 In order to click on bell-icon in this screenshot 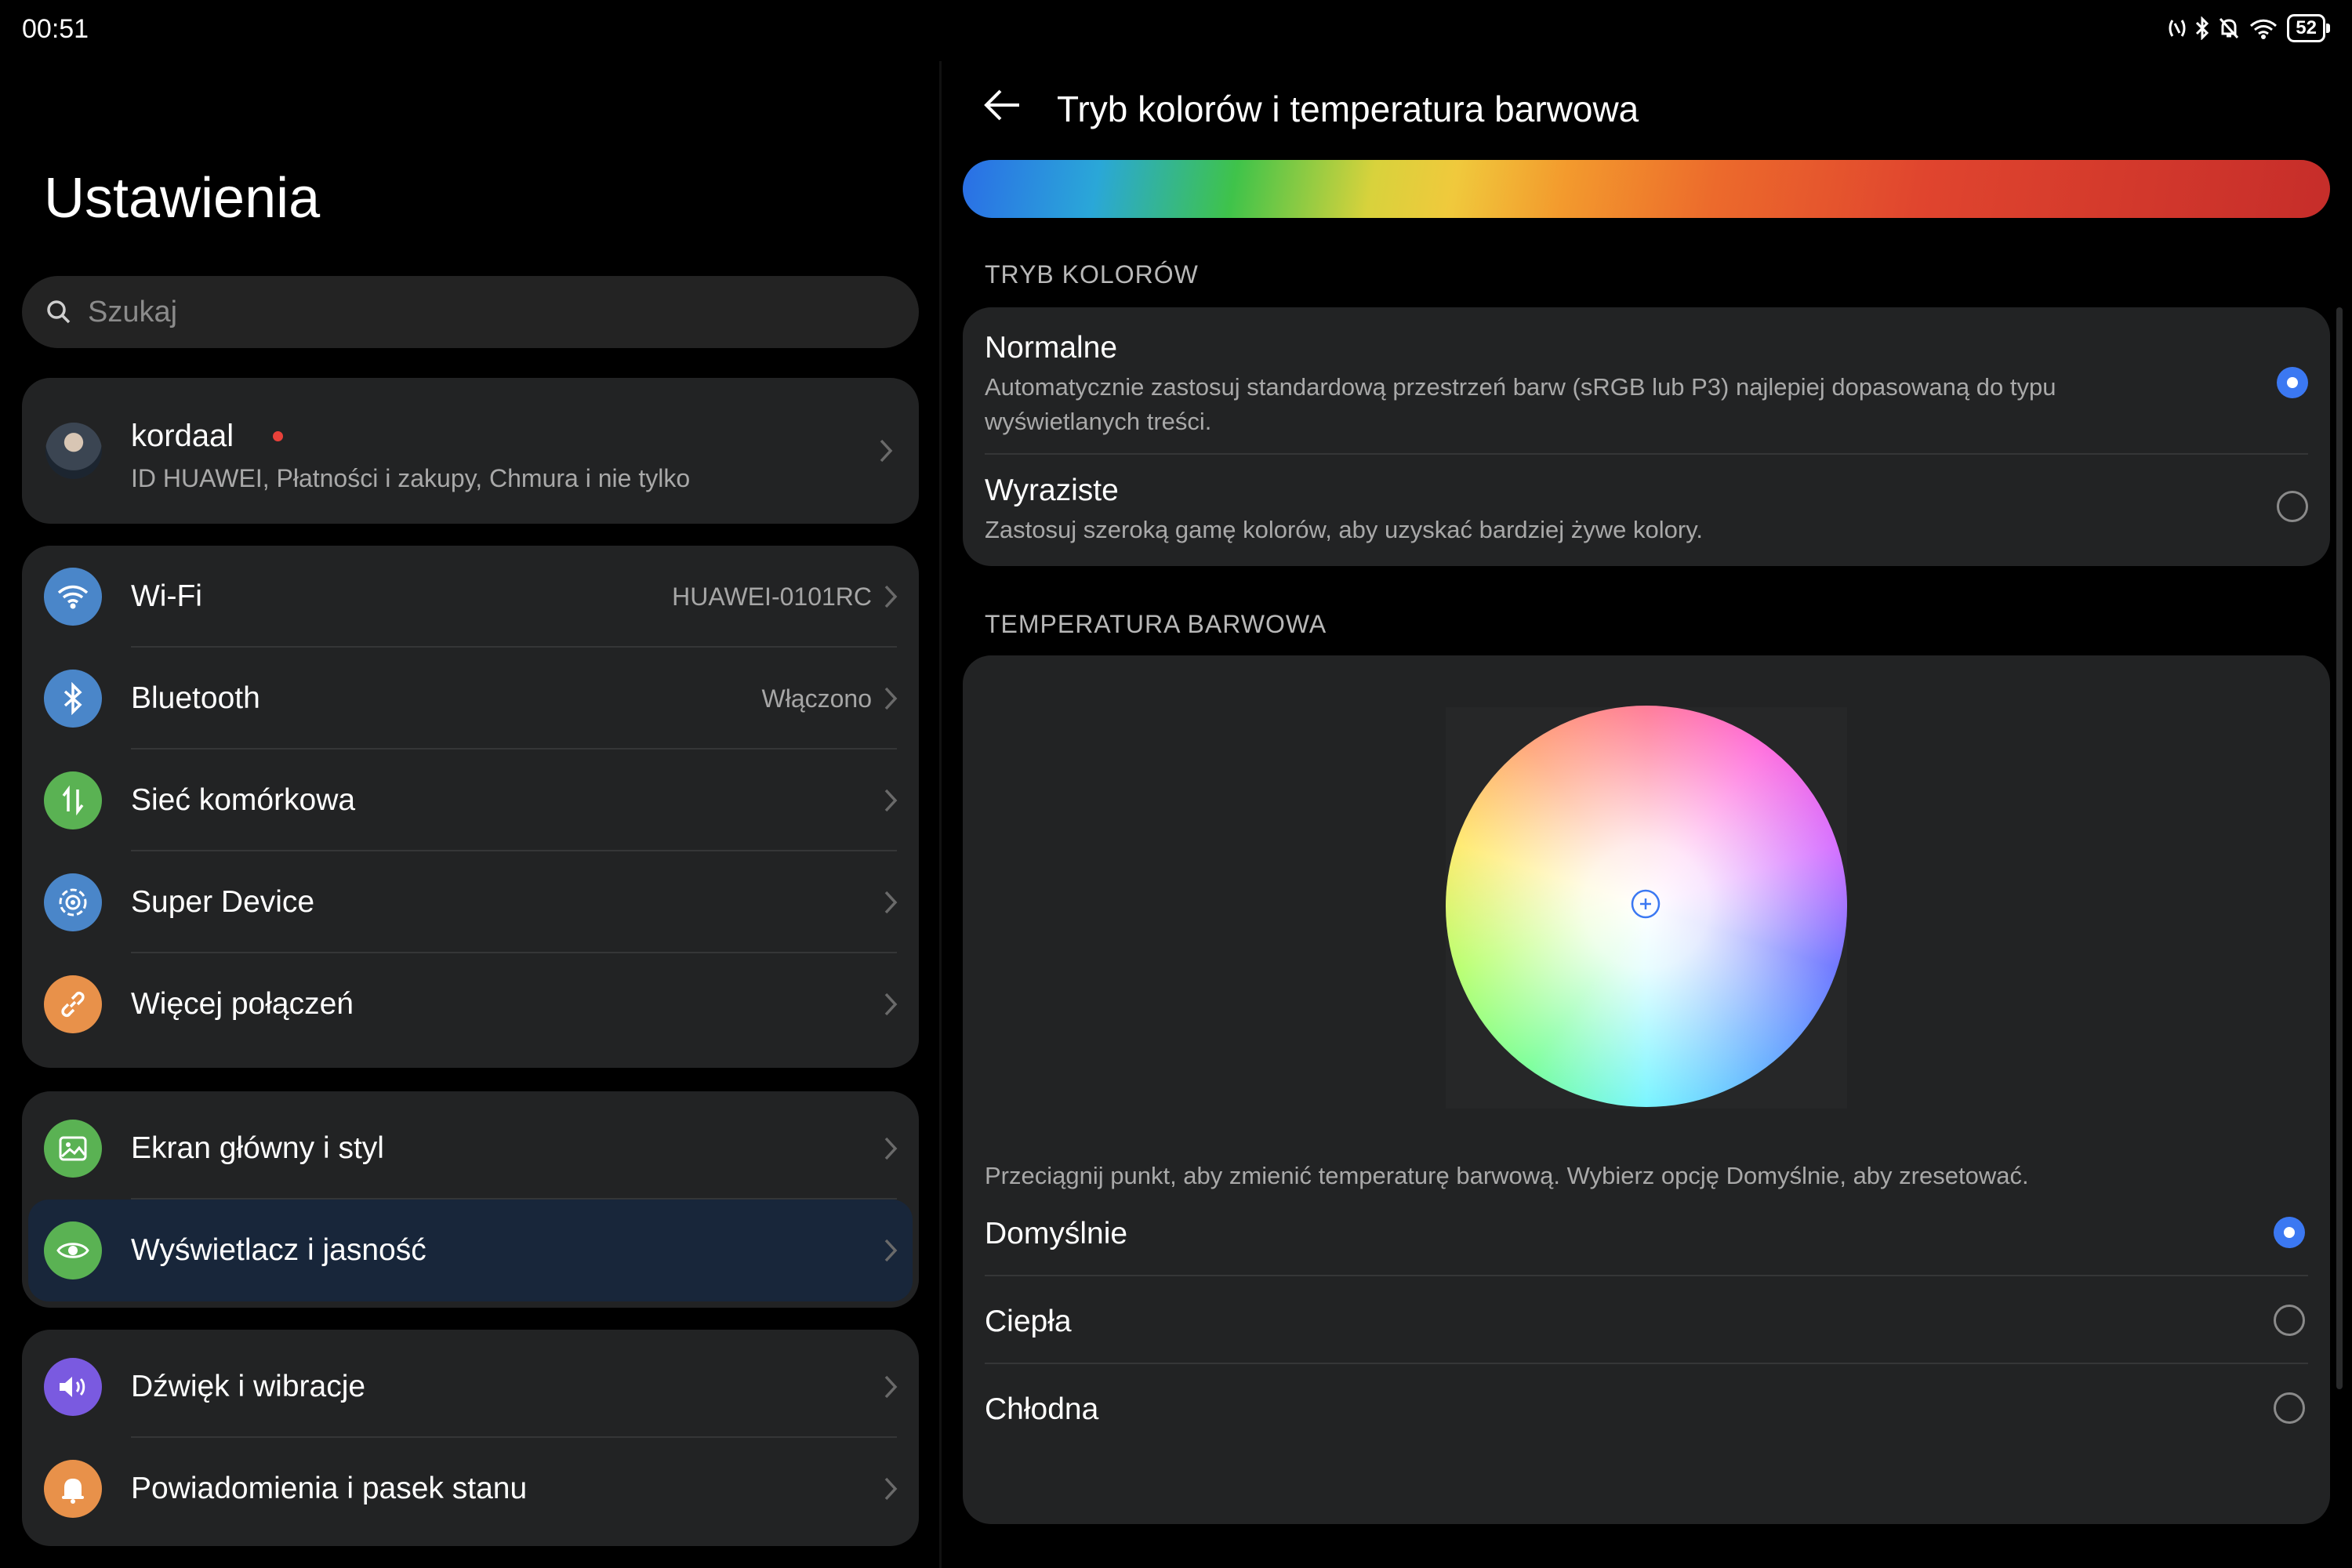, I will do `click(73, 1489)`.